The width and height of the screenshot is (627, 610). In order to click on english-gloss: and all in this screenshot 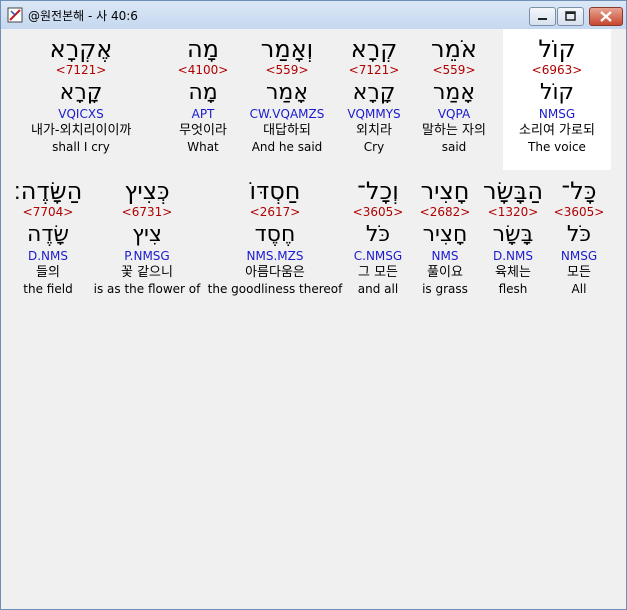, I will do `click(378, 289)`.